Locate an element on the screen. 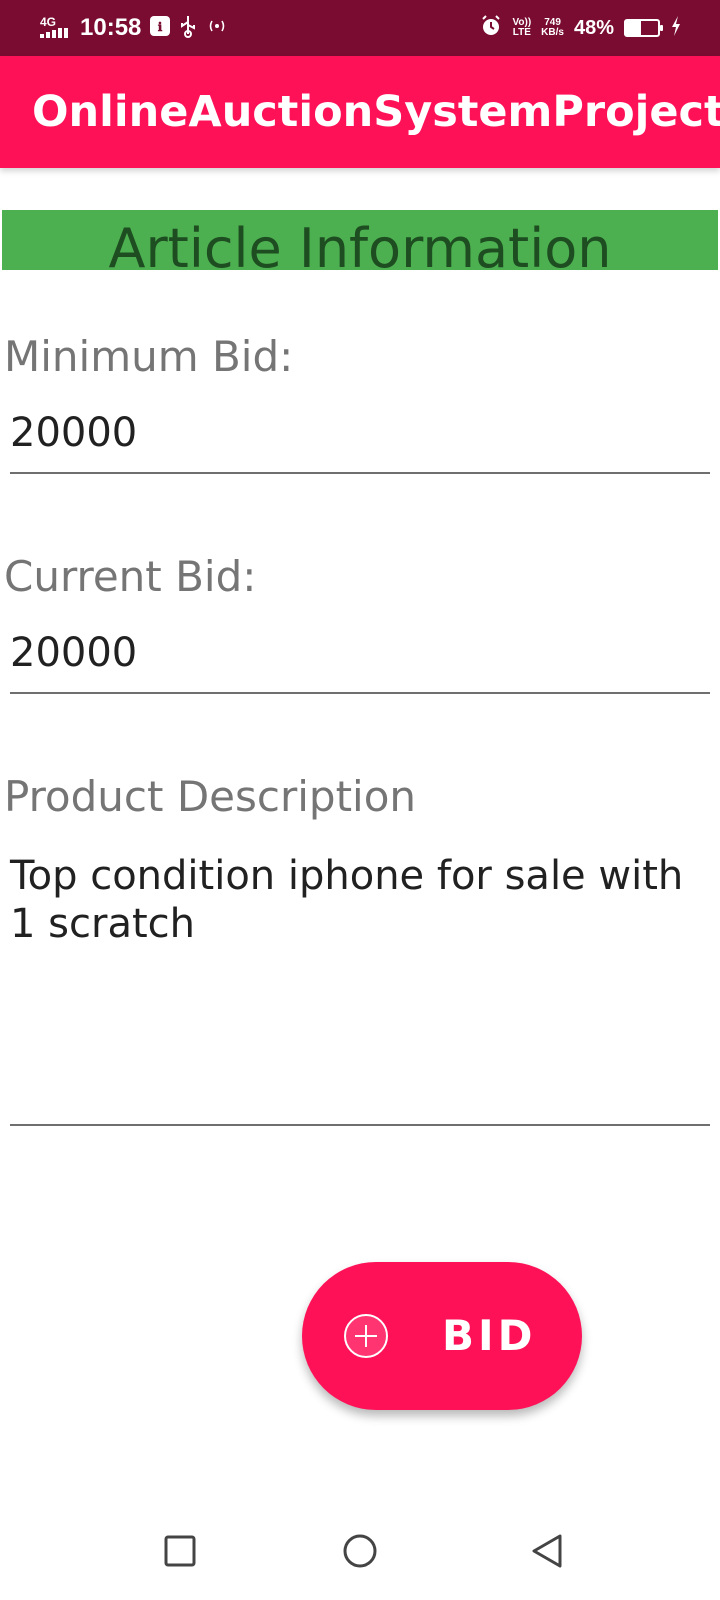 Image resolution: width=720 pixels, height=1600 pixels. signal-icon: 4G is located at coordinates (56, 28).